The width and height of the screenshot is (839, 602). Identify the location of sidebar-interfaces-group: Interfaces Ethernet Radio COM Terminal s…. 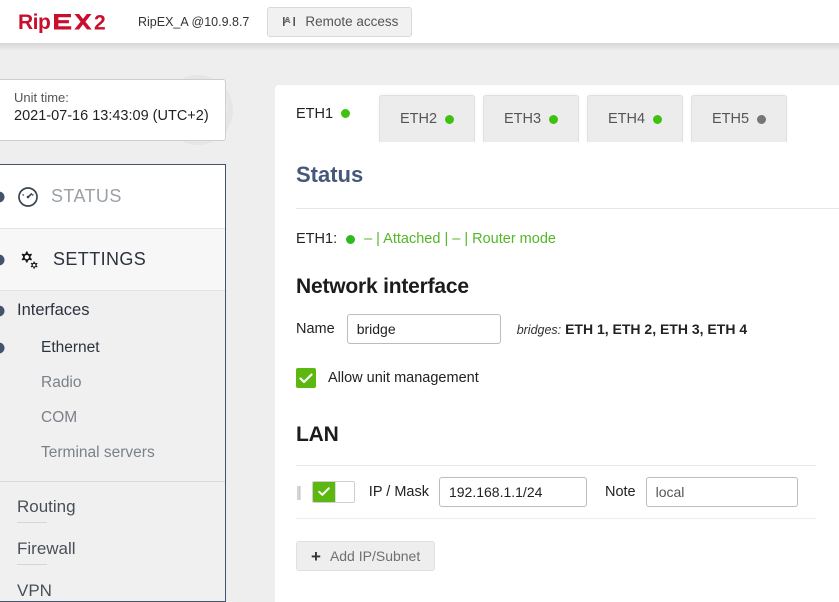
(112, 386).